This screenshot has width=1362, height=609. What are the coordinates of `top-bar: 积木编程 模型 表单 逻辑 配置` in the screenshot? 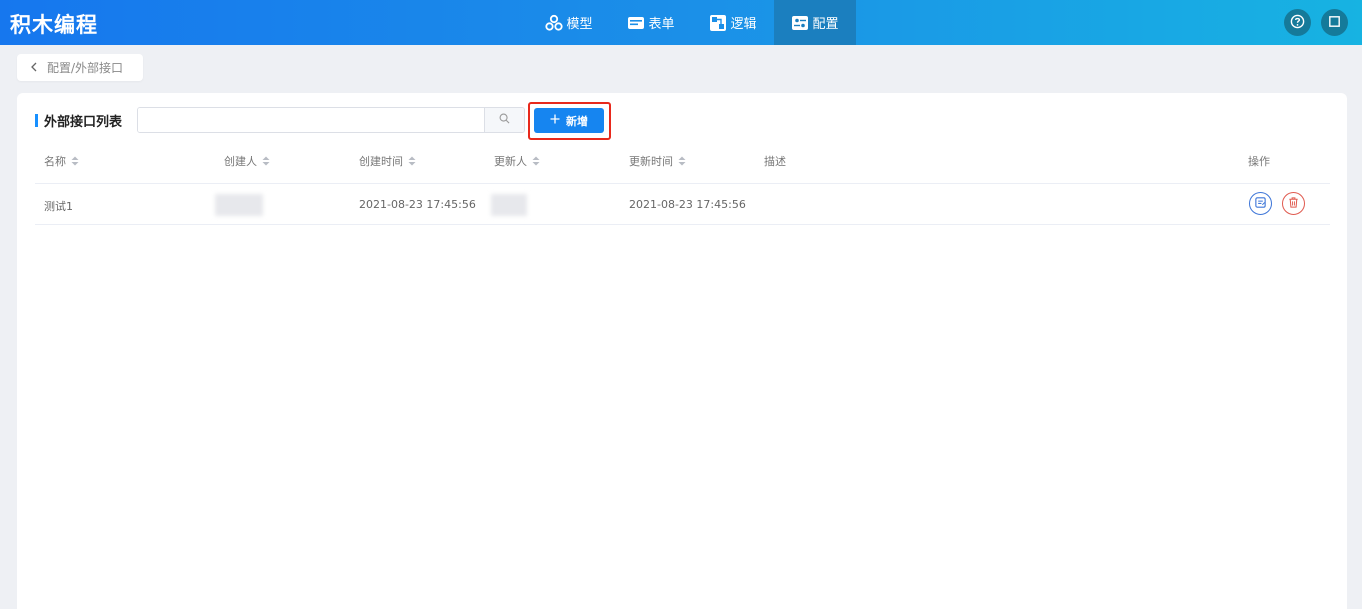 It's located at (681, 22).